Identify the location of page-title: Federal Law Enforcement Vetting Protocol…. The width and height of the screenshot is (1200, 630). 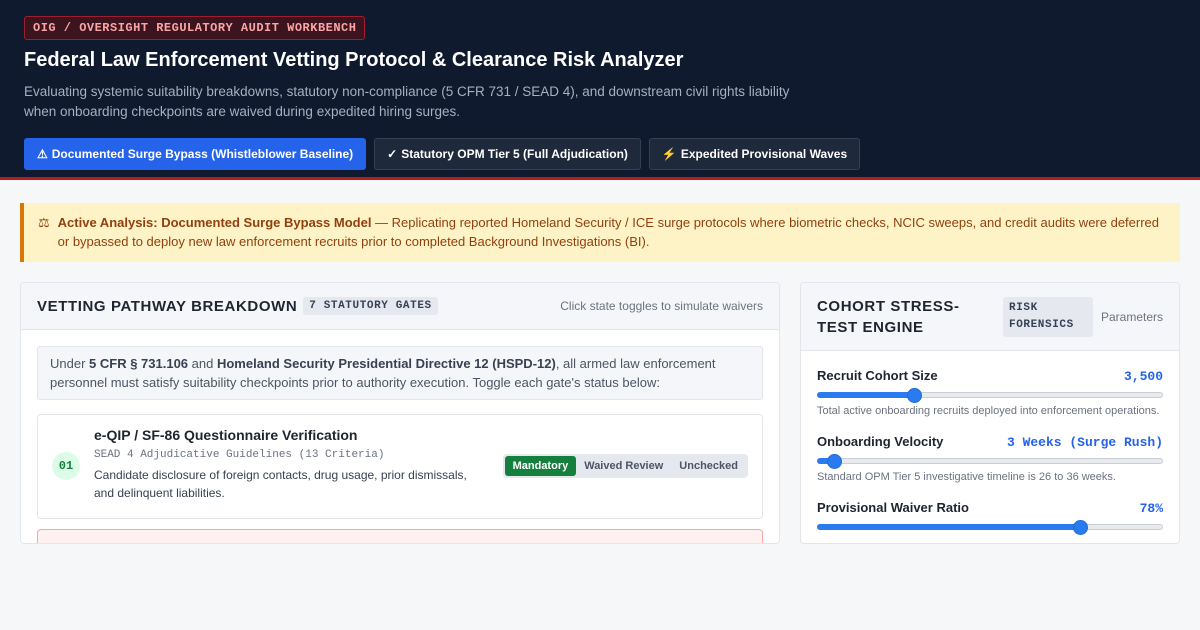
(354, 60).